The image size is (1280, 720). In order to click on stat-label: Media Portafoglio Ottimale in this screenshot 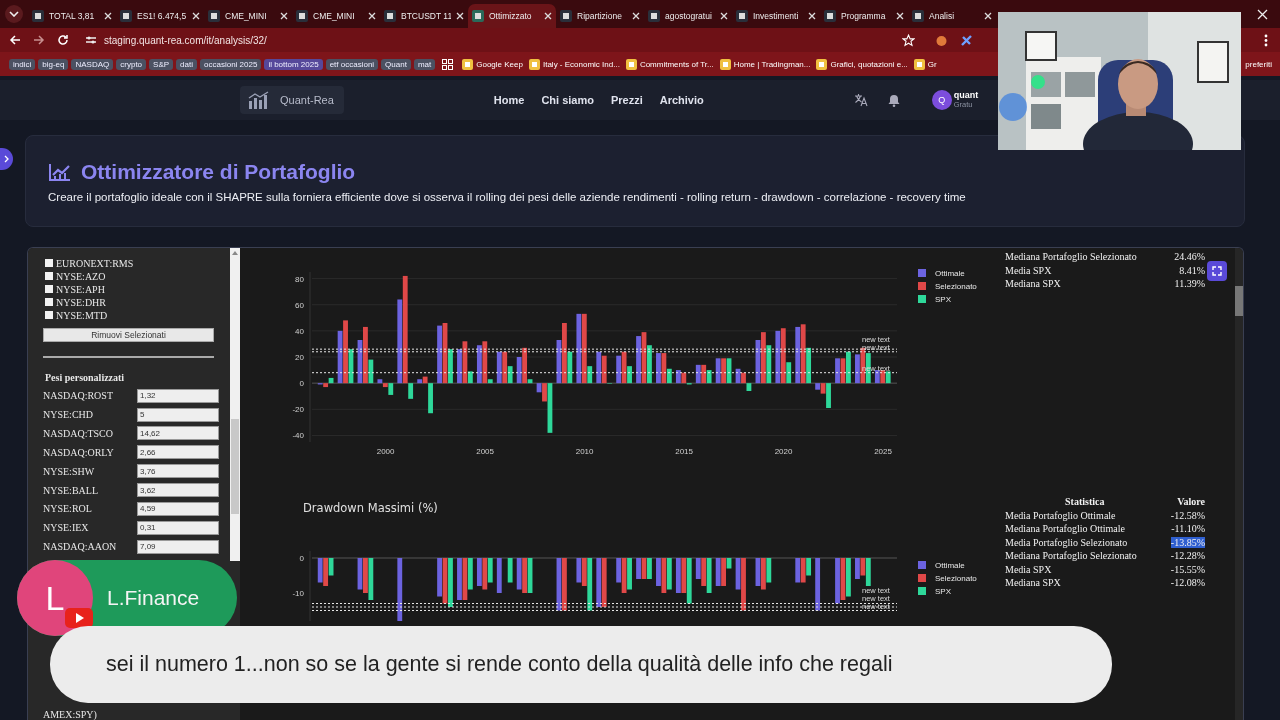, I will do `click(1060, 515)`.